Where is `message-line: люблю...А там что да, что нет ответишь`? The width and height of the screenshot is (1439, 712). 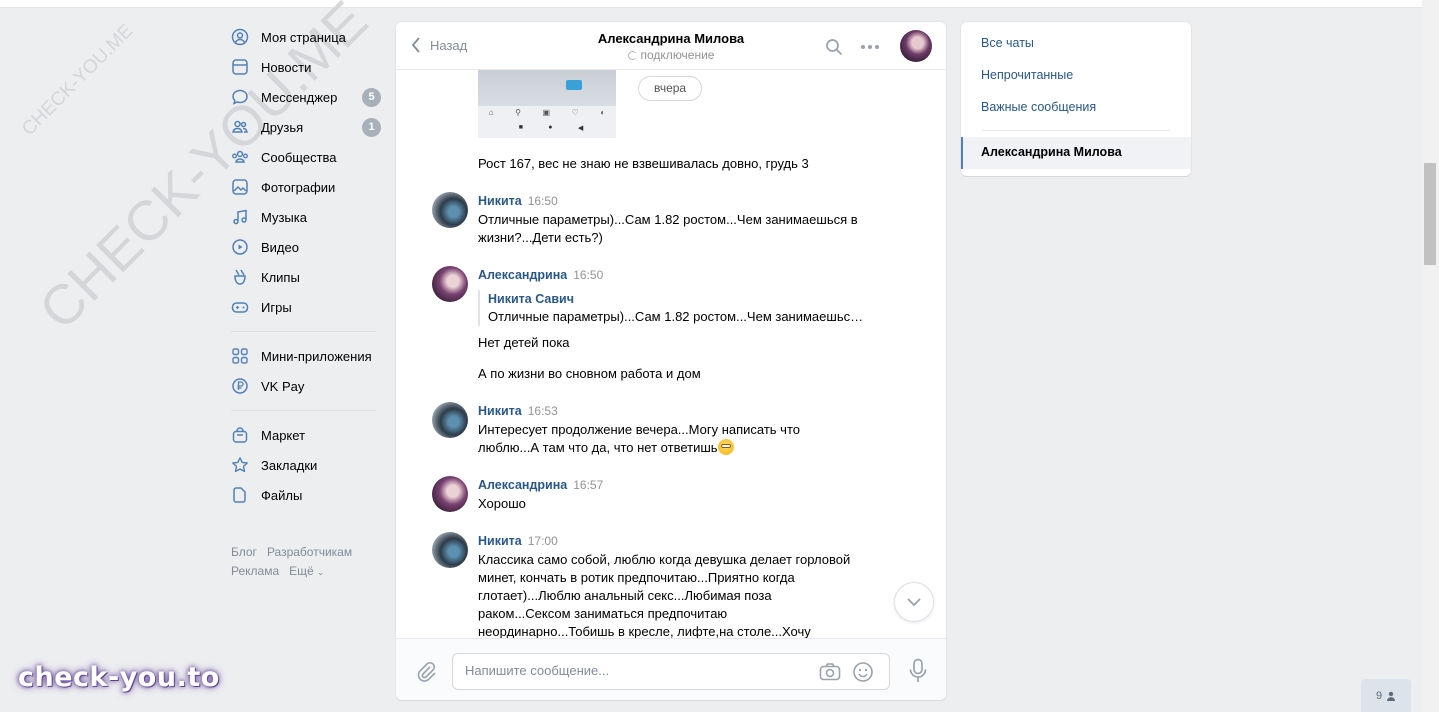
message-line: люблю...А там что да, что нет ответишь is located at coordinates (673, 448).